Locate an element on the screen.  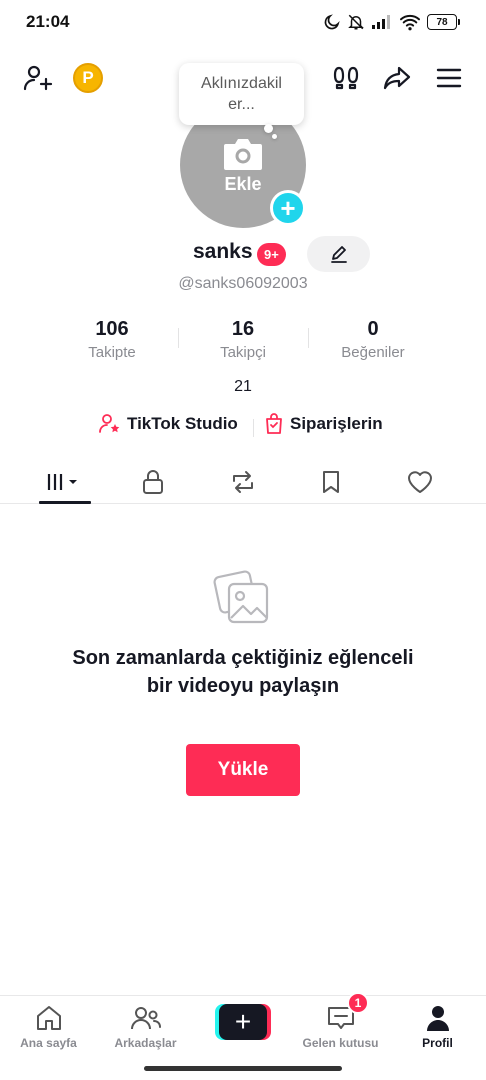
camera-icon is located at coordinates (243, 154).